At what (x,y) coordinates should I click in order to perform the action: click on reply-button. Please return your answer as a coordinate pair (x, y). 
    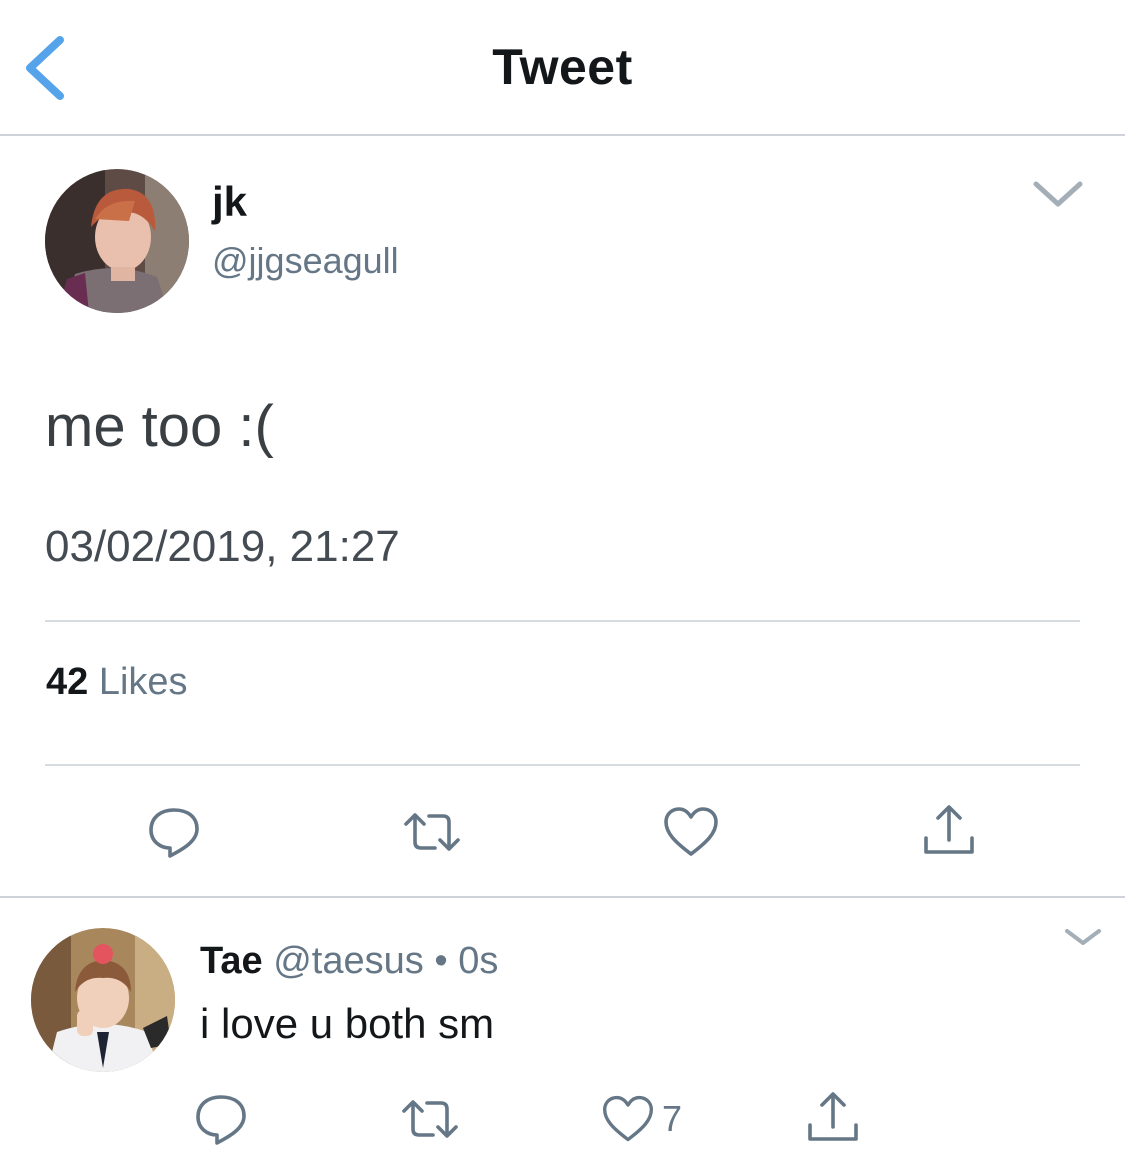
    Looking at the image, I should click on (174, 832).